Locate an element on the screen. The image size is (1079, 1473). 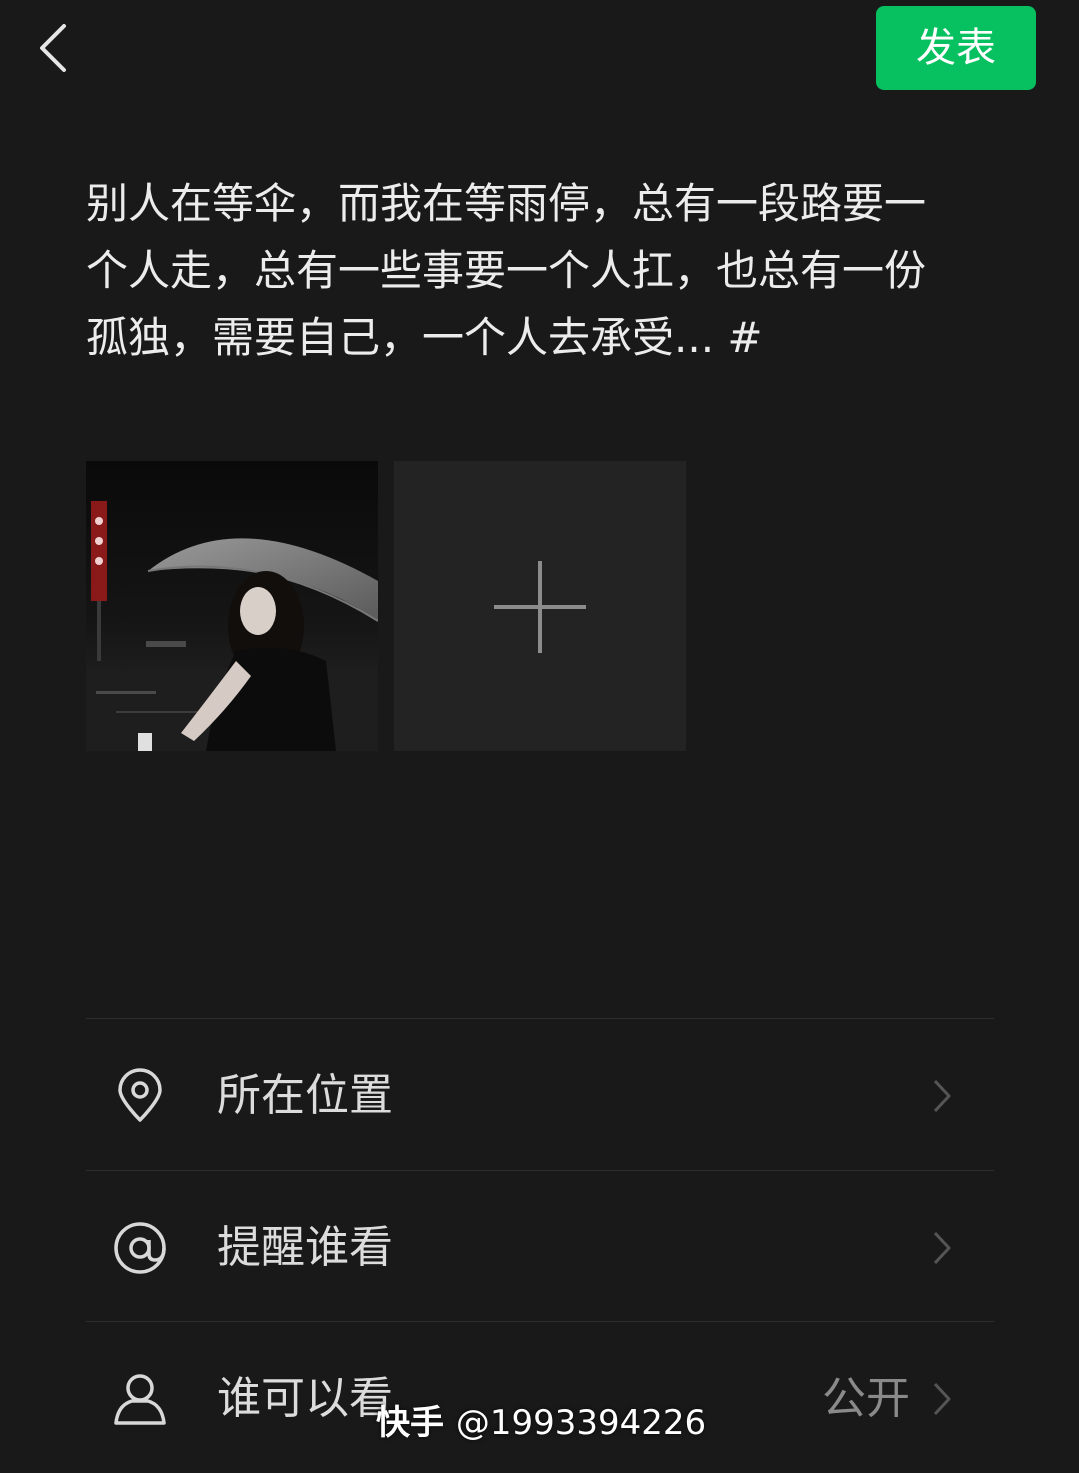
publish-button: 发表 is located at coordinates (956, 48).